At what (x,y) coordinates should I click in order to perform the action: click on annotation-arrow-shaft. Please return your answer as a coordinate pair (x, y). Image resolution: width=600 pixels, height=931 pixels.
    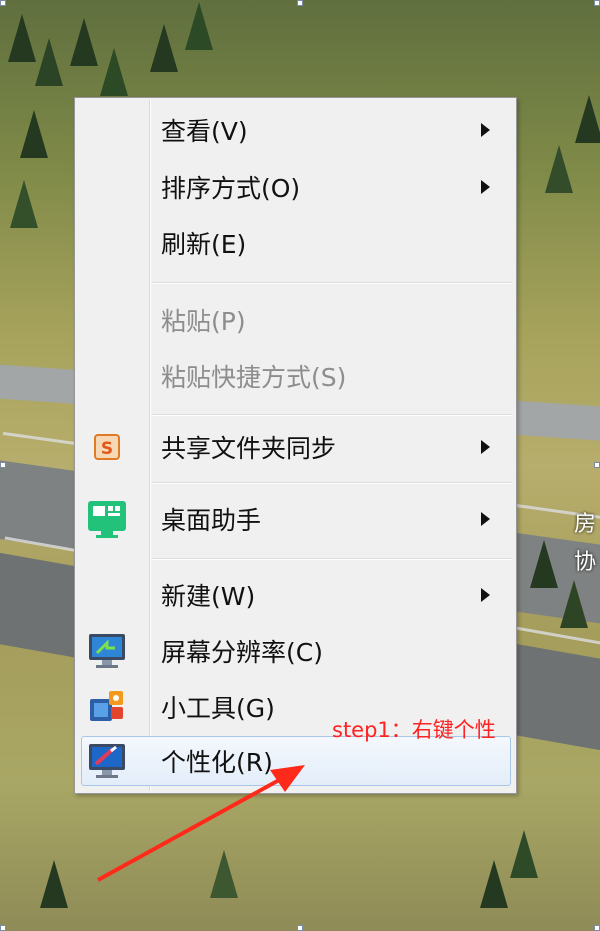
    Looking at the image, I should click on (194, 827).